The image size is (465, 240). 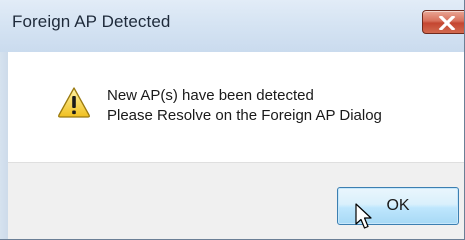 I want to click on message-line-1: New AP(s) have been detected, so click(x=210, y=95).